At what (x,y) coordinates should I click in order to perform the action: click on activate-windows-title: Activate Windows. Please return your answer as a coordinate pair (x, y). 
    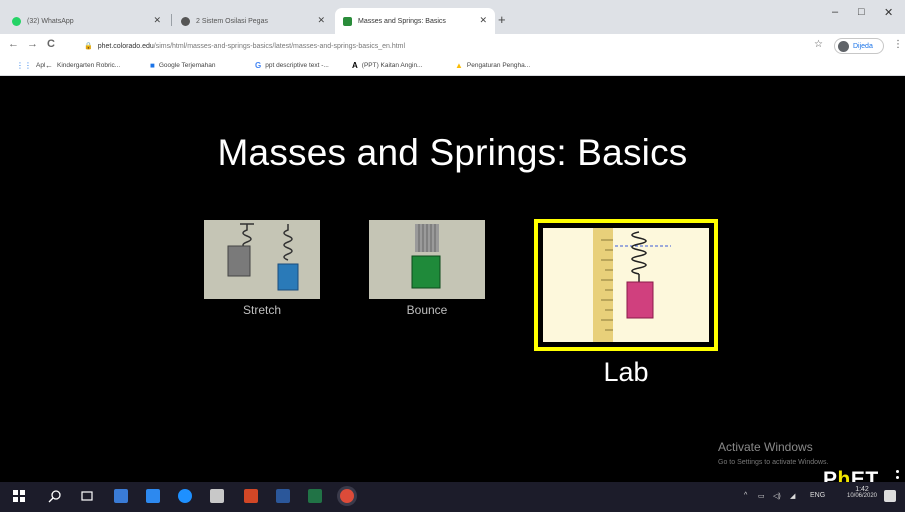
    Looking at the image, I should click on (765, 447).